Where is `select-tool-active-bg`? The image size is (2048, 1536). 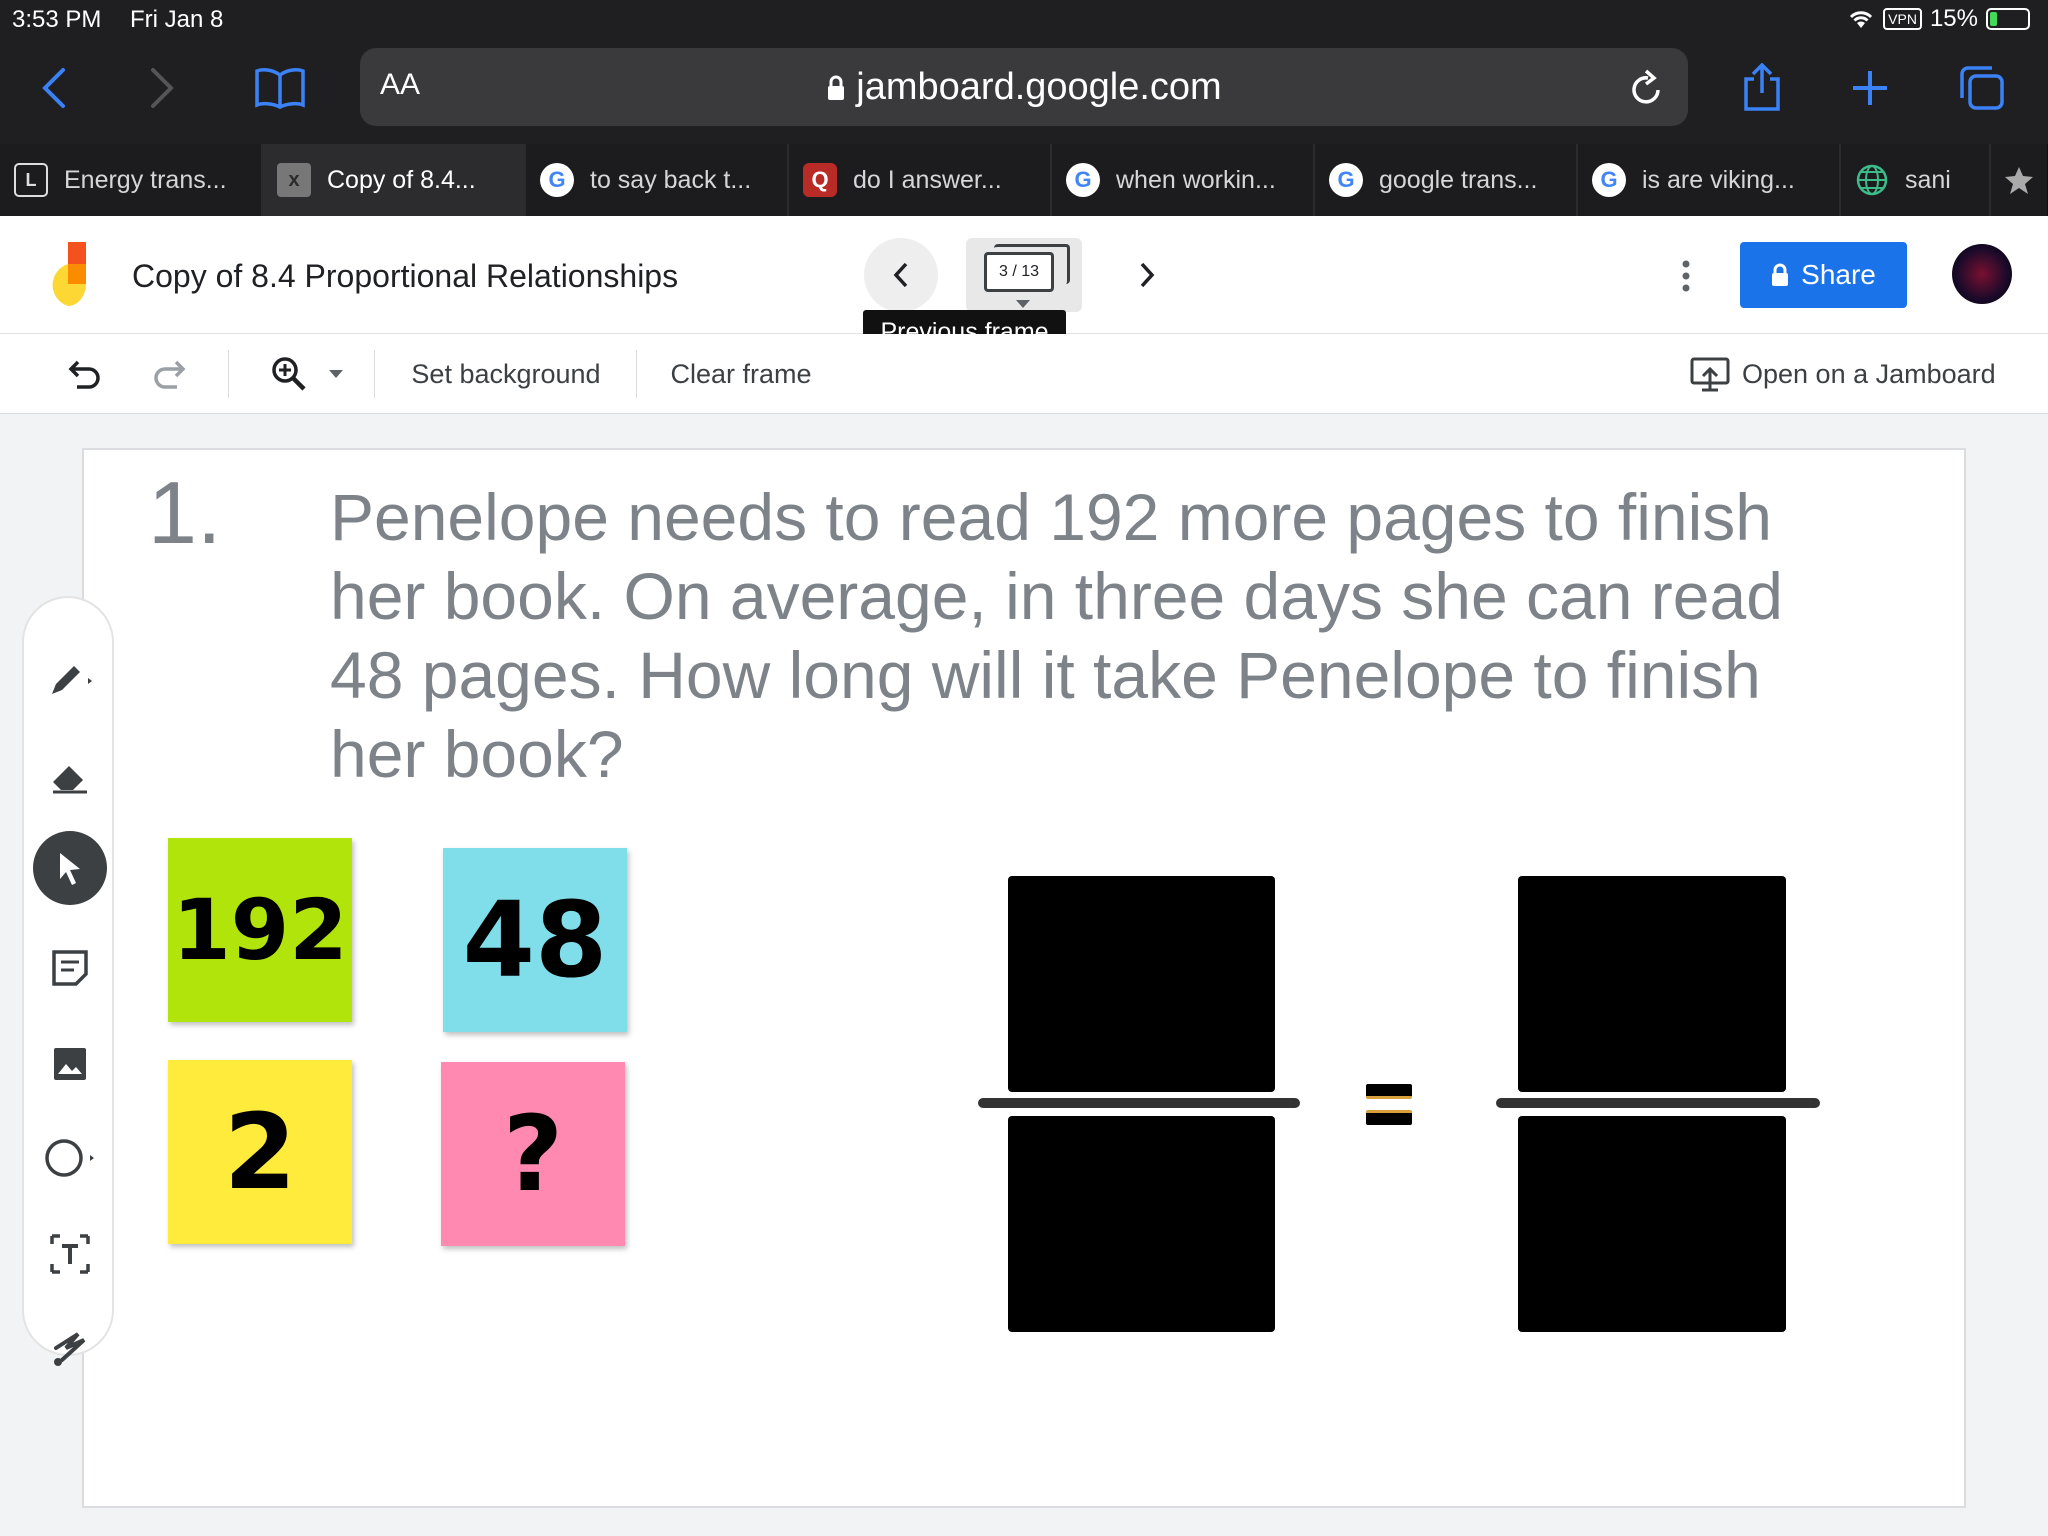 select-tool-active-bg is located at coordinates (70, 868).